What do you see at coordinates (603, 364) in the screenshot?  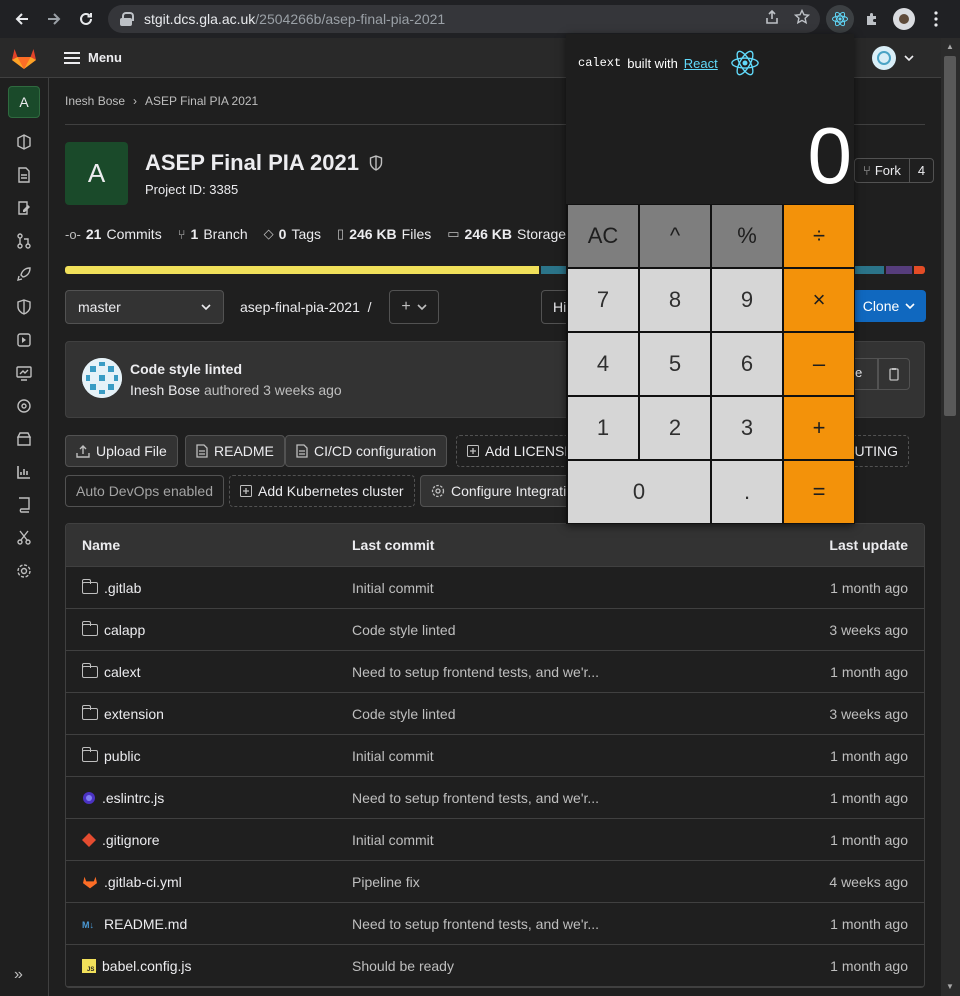 I see `calc-key: 4` at bounding box center [603, 364].